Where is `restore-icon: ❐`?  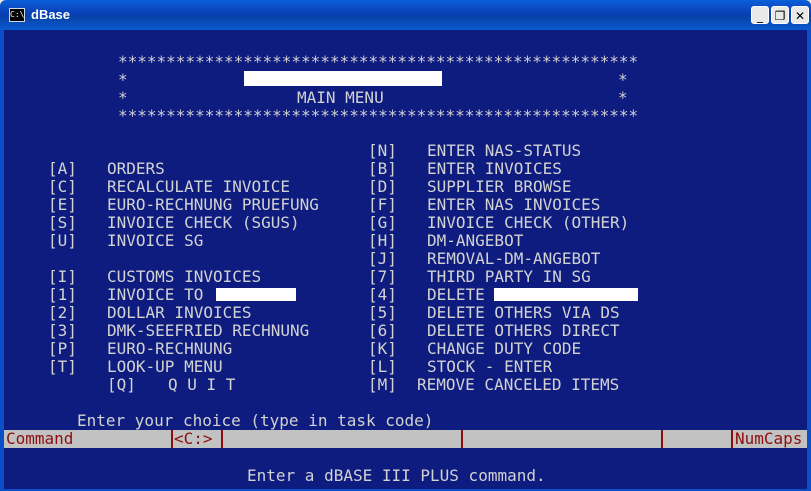 restore-icon: ❐ is located at coordinates (780, 16).